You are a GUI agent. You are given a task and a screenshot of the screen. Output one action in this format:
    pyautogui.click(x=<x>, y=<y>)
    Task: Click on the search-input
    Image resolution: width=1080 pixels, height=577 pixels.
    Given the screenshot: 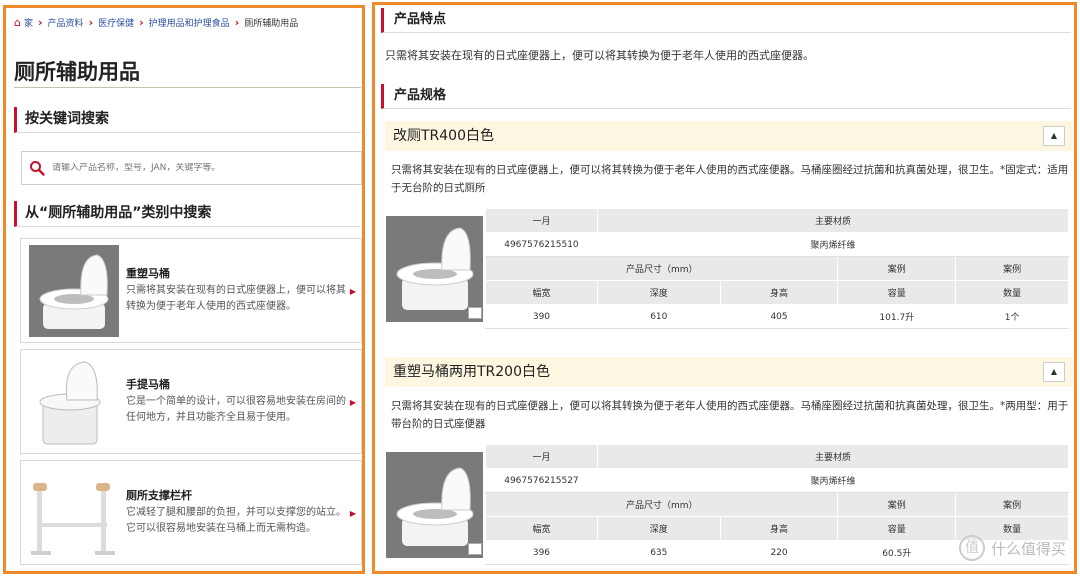 What is the action you would take?
    pyautogui.click(x=197, y=168)
    